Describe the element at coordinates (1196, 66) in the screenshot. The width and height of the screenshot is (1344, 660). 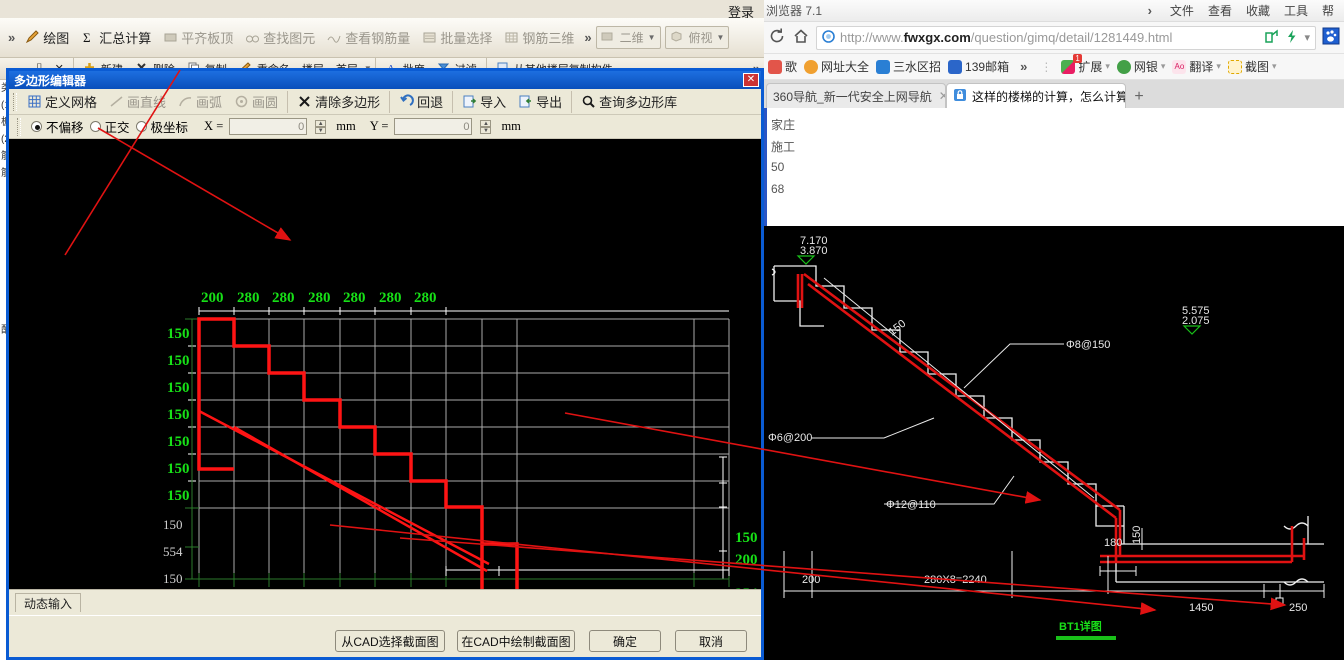
I see `extension-translate: Ao 翻译 ▾` at that location.